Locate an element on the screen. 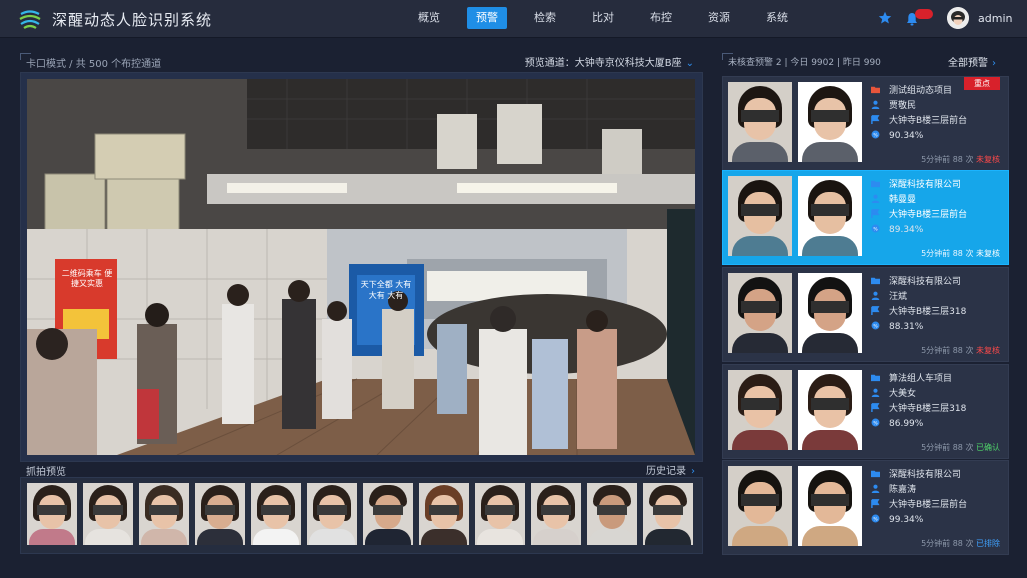 Image resolution: width=1027 pixels, height=578 pixels. top-bar: 深醒动态人脸识别系统 概览 预警 检索 比对 布控 资源 系统 admin is located at coordinates (513, 19).